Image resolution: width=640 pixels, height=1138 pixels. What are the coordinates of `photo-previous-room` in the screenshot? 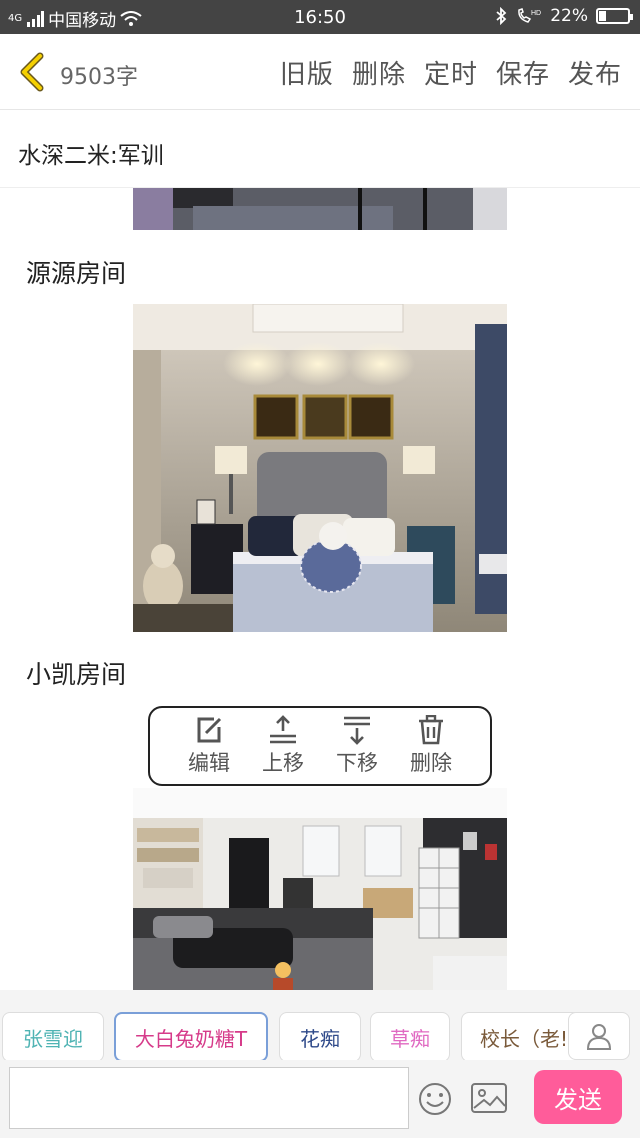 It's located at (320, 209).